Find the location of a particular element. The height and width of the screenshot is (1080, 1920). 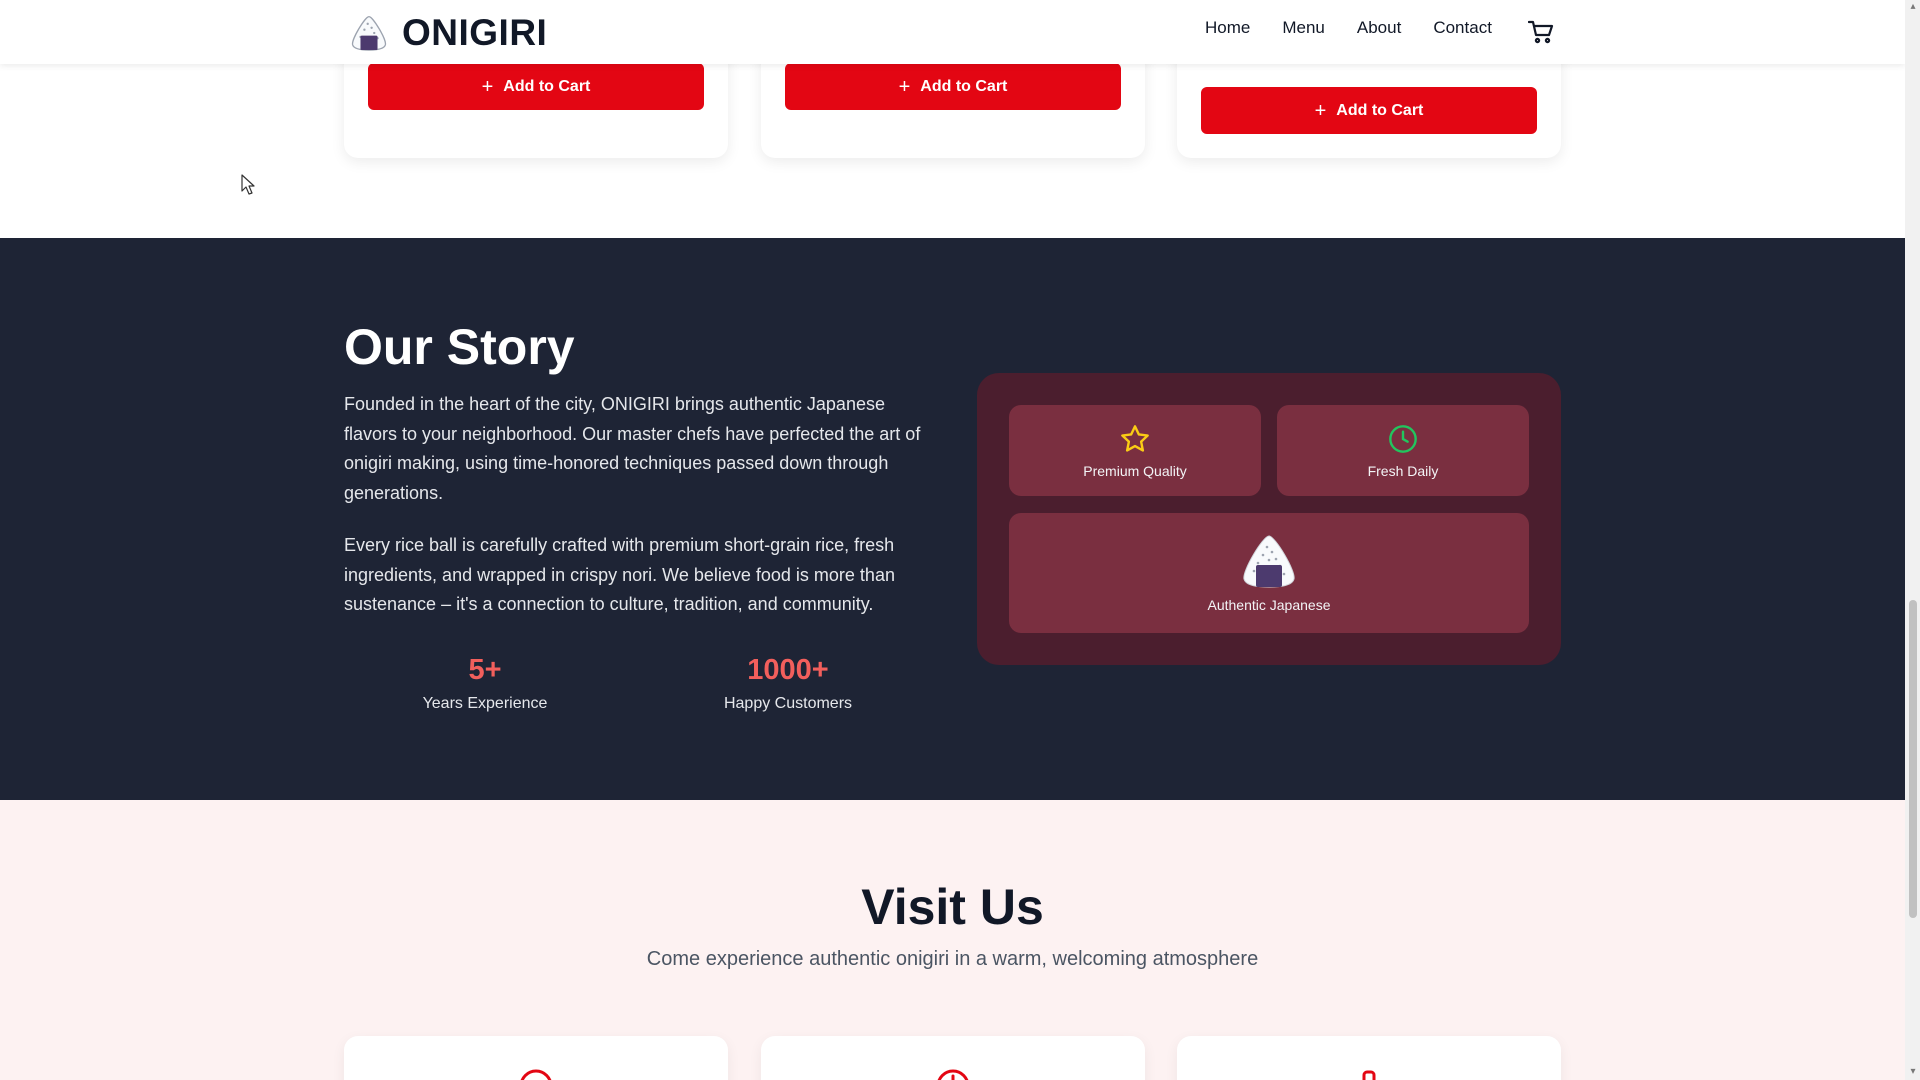

feature-fresh-daily: Fresh Daily is located at coordinates (1403, 450).